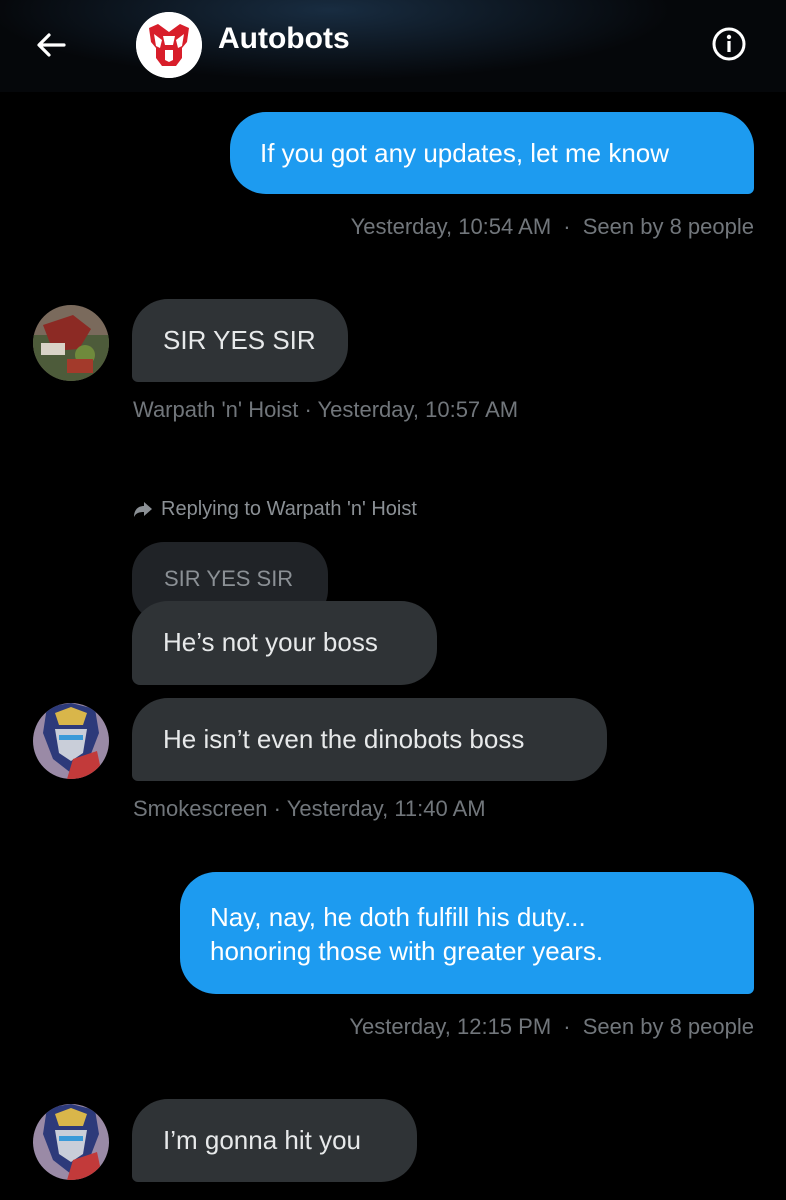  What do you see at coordinates (284, 39) in the screenshot?
I see `chat-title: Autobots` at bounding box center [284, 39].